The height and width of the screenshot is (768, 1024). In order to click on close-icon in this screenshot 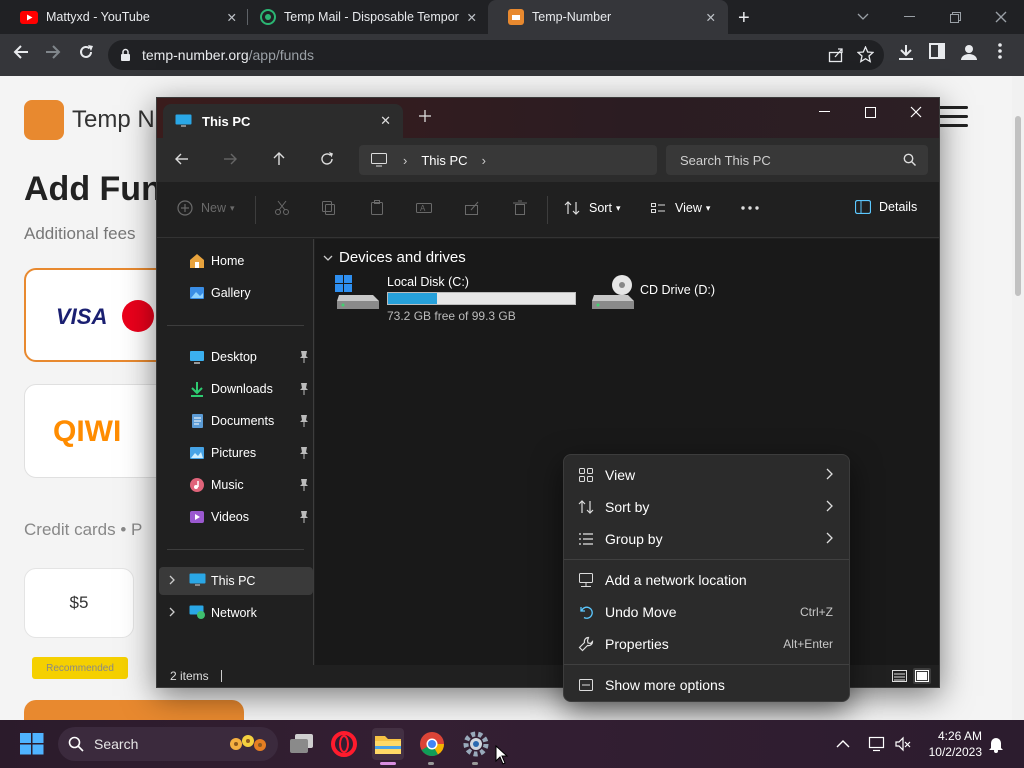, I will do `click(916, 112)`.